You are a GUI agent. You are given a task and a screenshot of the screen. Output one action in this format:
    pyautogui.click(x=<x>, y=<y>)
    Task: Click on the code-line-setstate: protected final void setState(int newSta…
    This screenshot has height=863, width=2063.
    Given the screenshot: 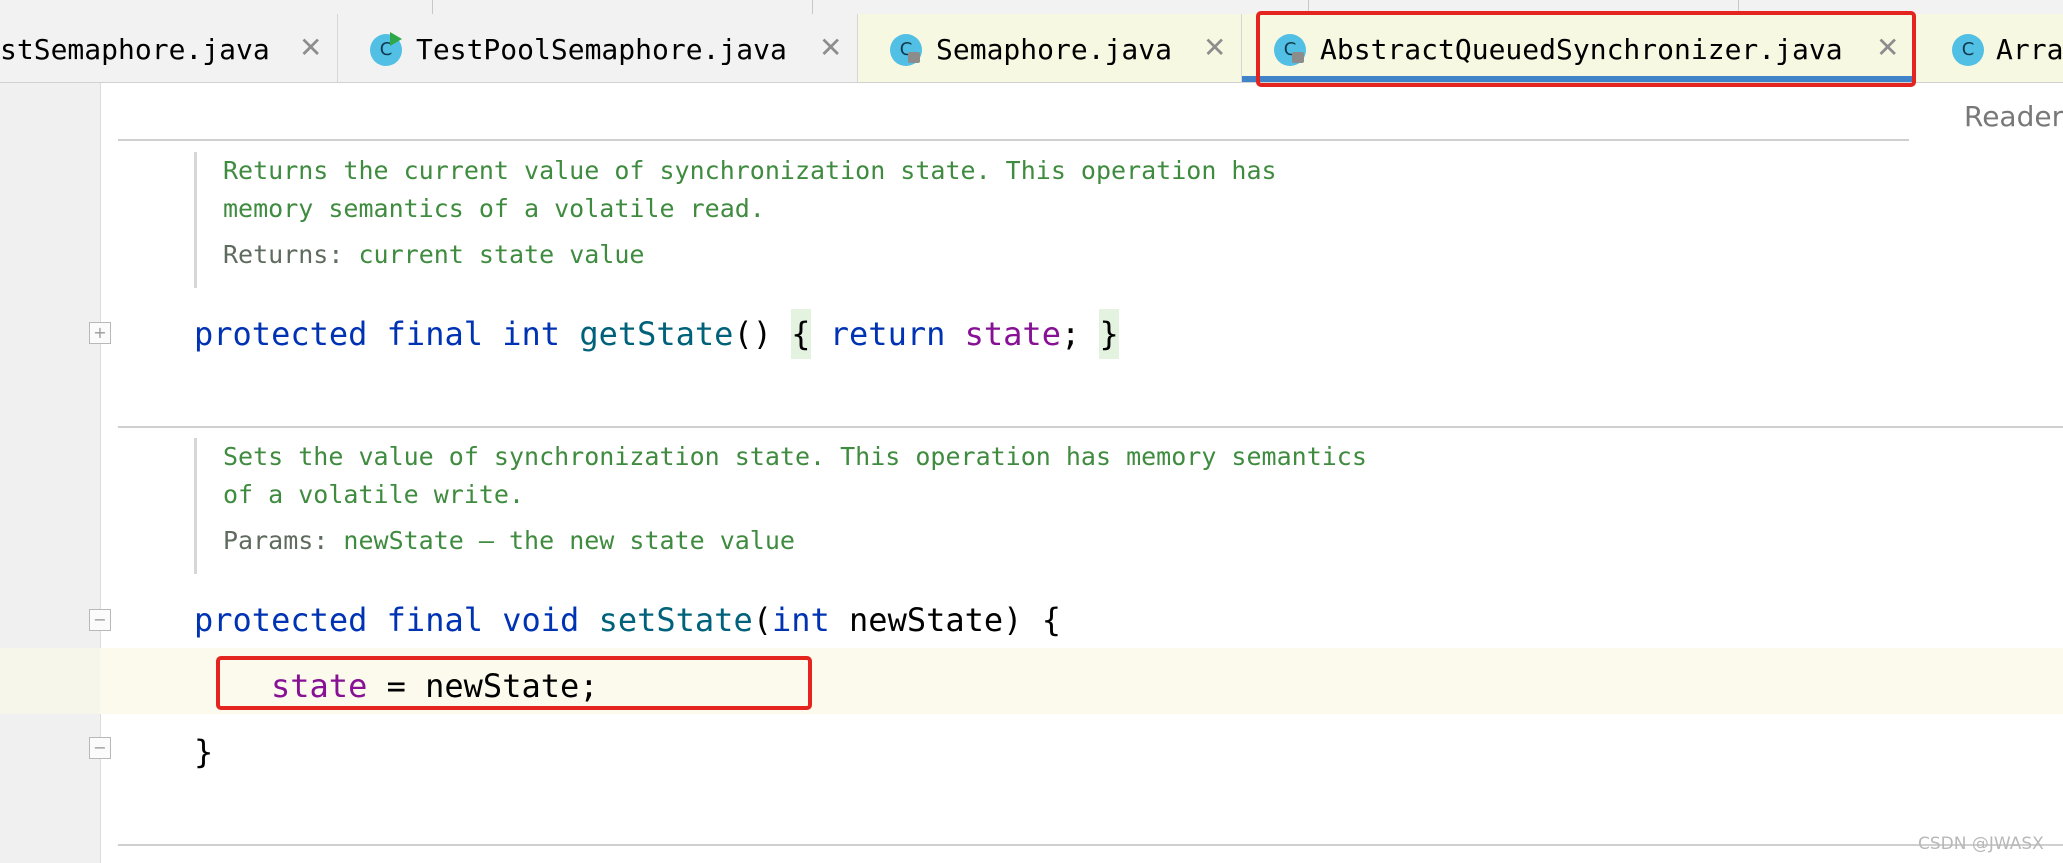 What is the action you would take?
    pyautogui.click(x=627, y=620)
    